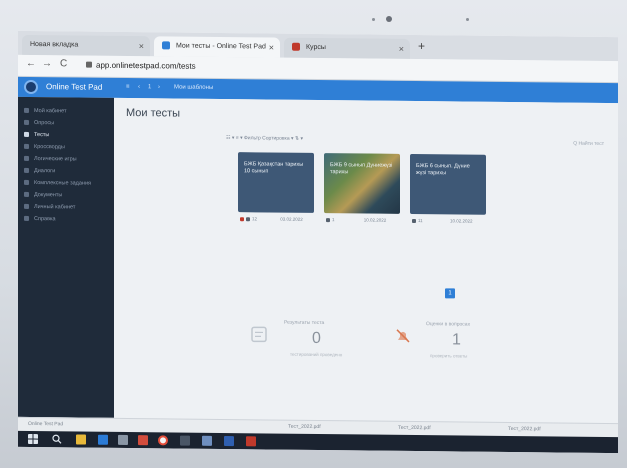  I want to click on sidebar-item-label: Опросы, so click(44, 123).